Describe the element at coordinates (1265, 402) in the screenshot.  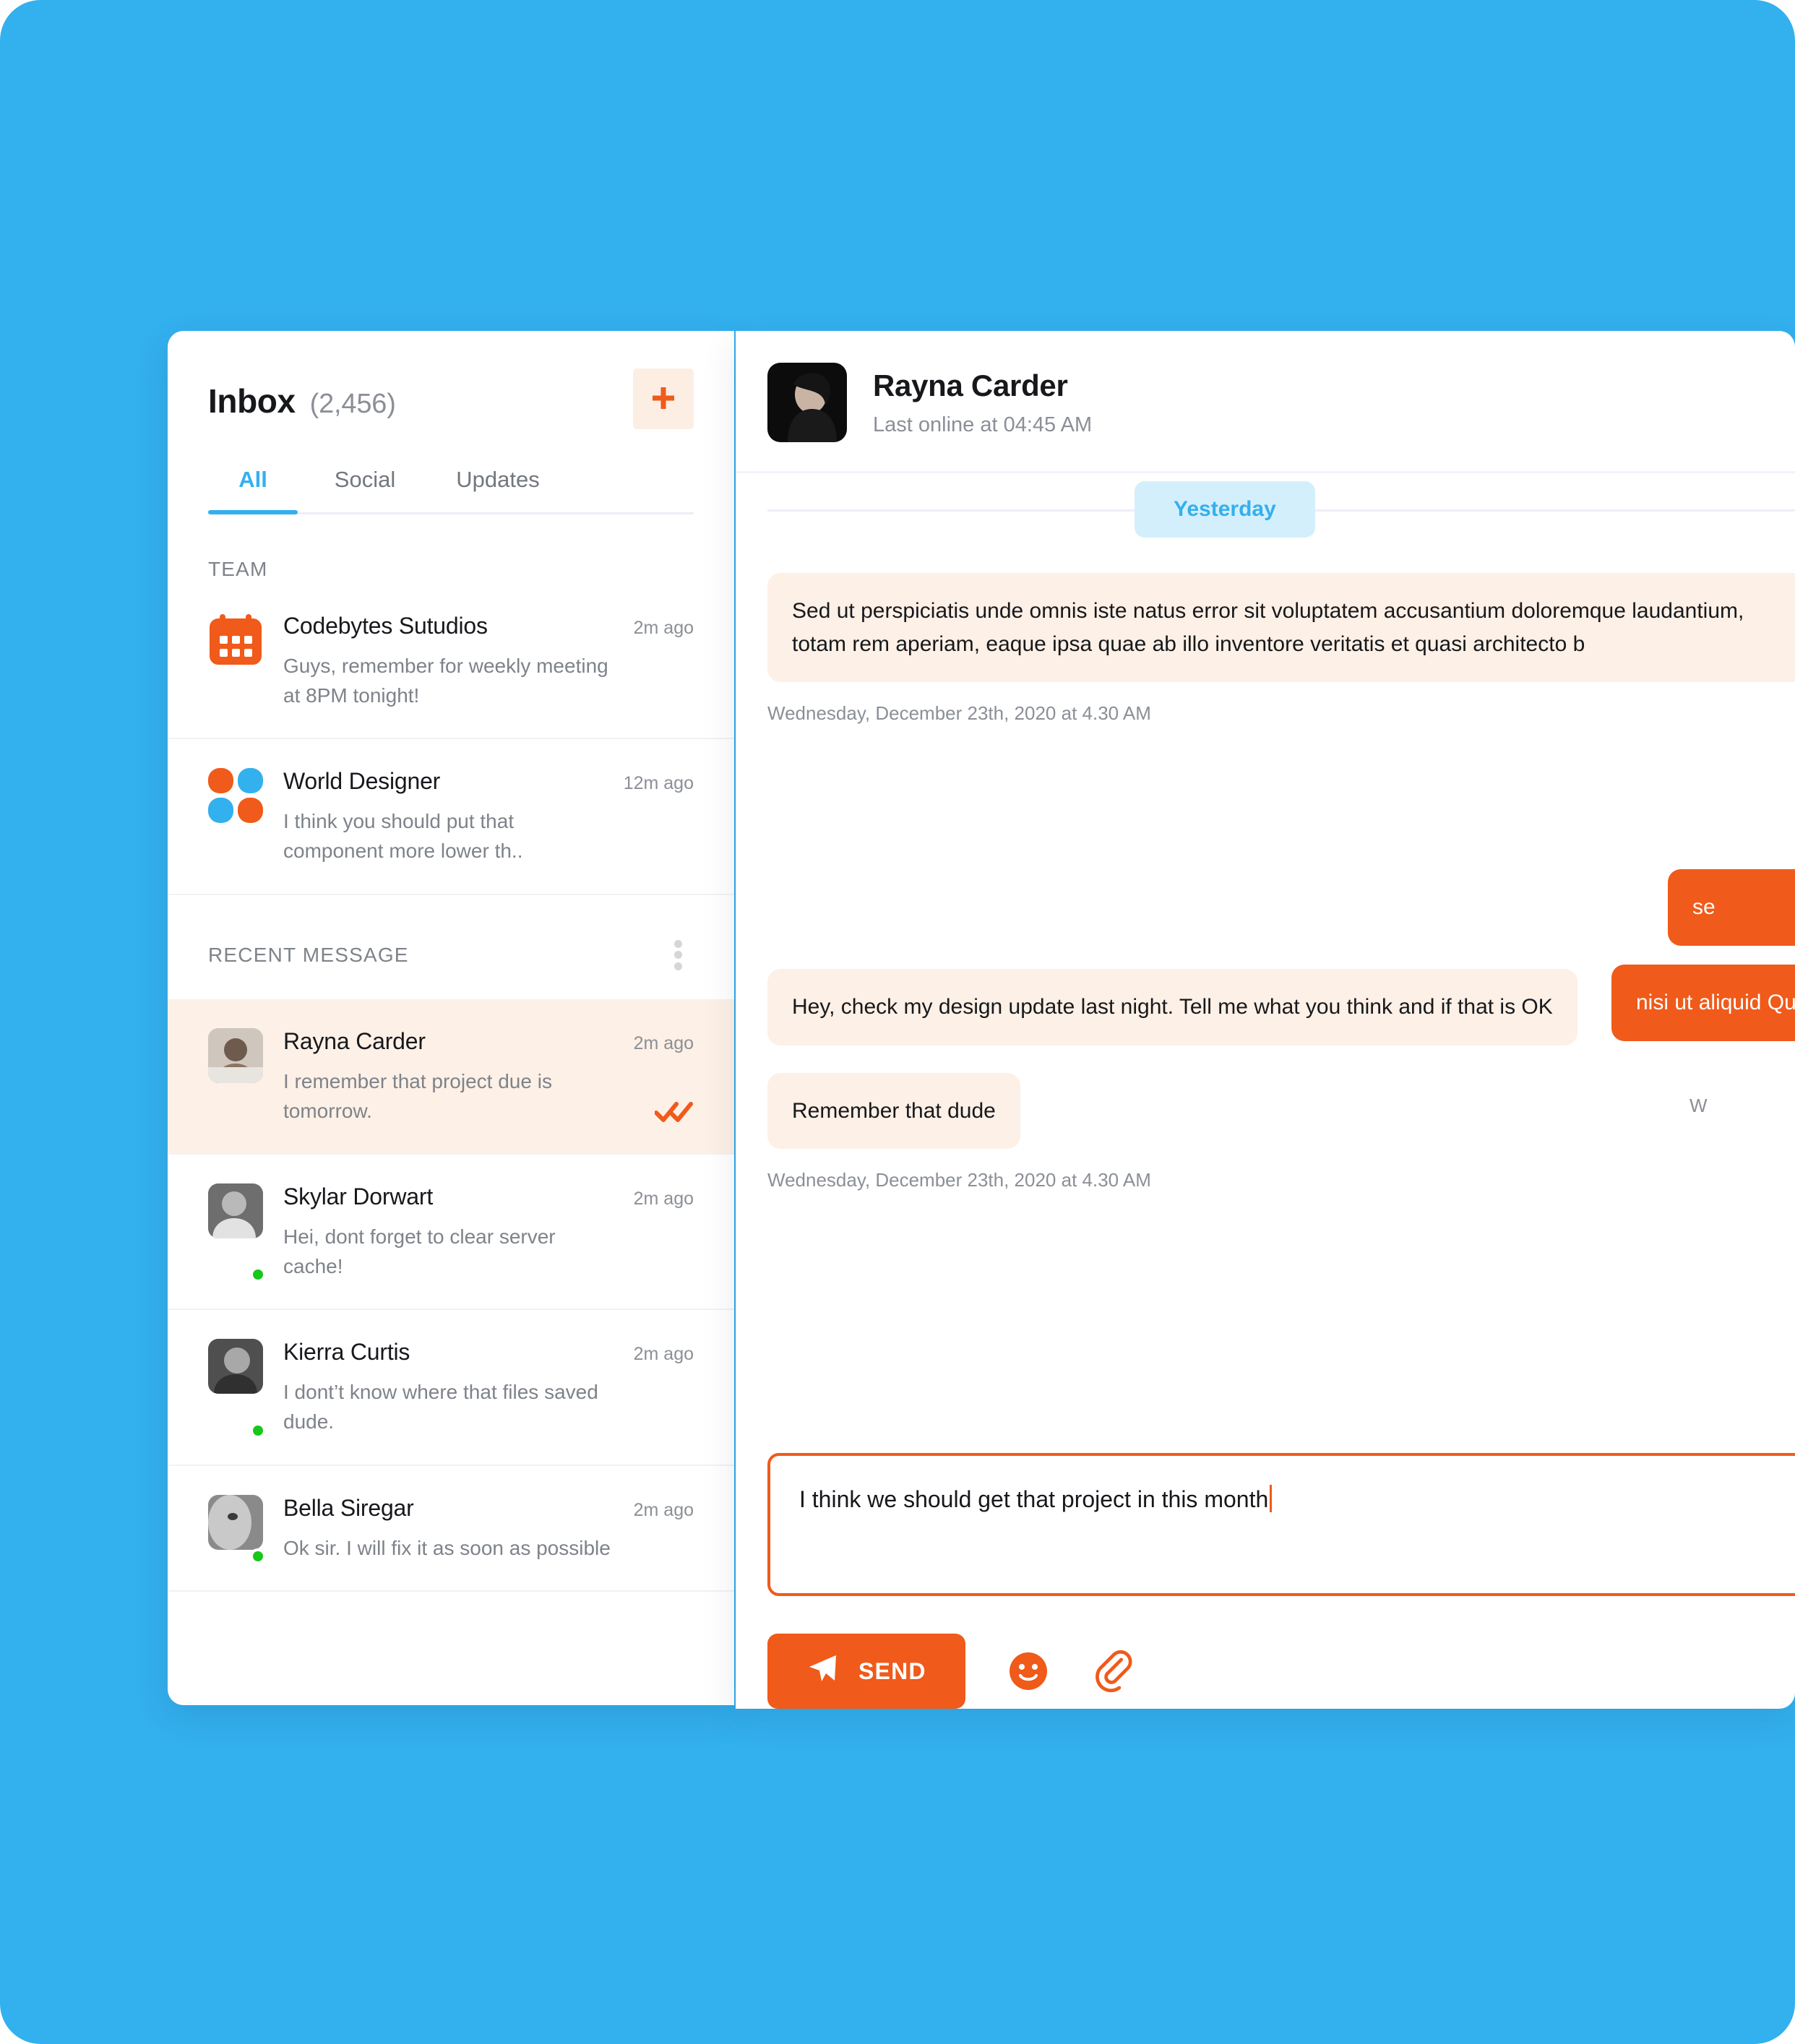
I see `chat-header: Rayna Carder Last online at 04:45 AM` at that location.